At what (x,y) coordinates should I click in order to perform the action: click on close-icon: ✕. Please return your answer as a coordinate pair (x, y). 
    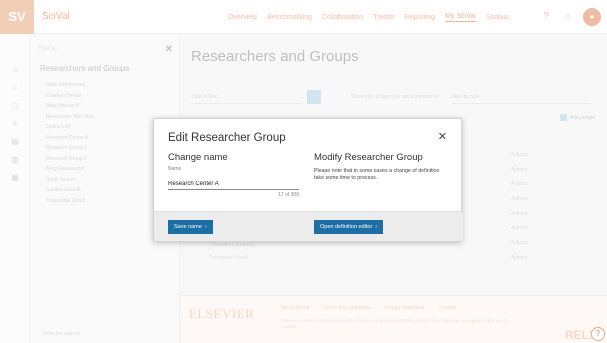
    Looking at the image, I should click on (442, 136).